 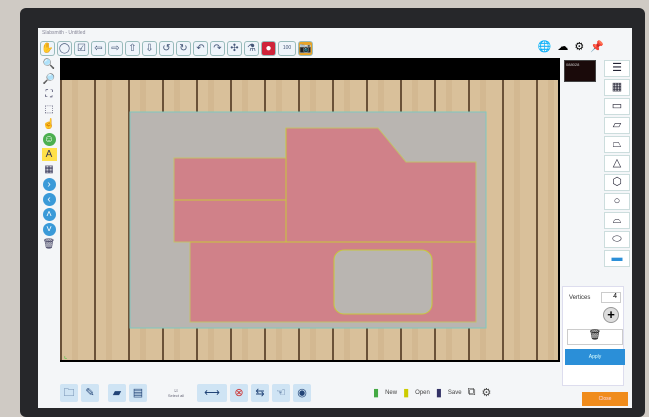 I want to click on save-disk-icon: ▮, so click(x=439, y=392).